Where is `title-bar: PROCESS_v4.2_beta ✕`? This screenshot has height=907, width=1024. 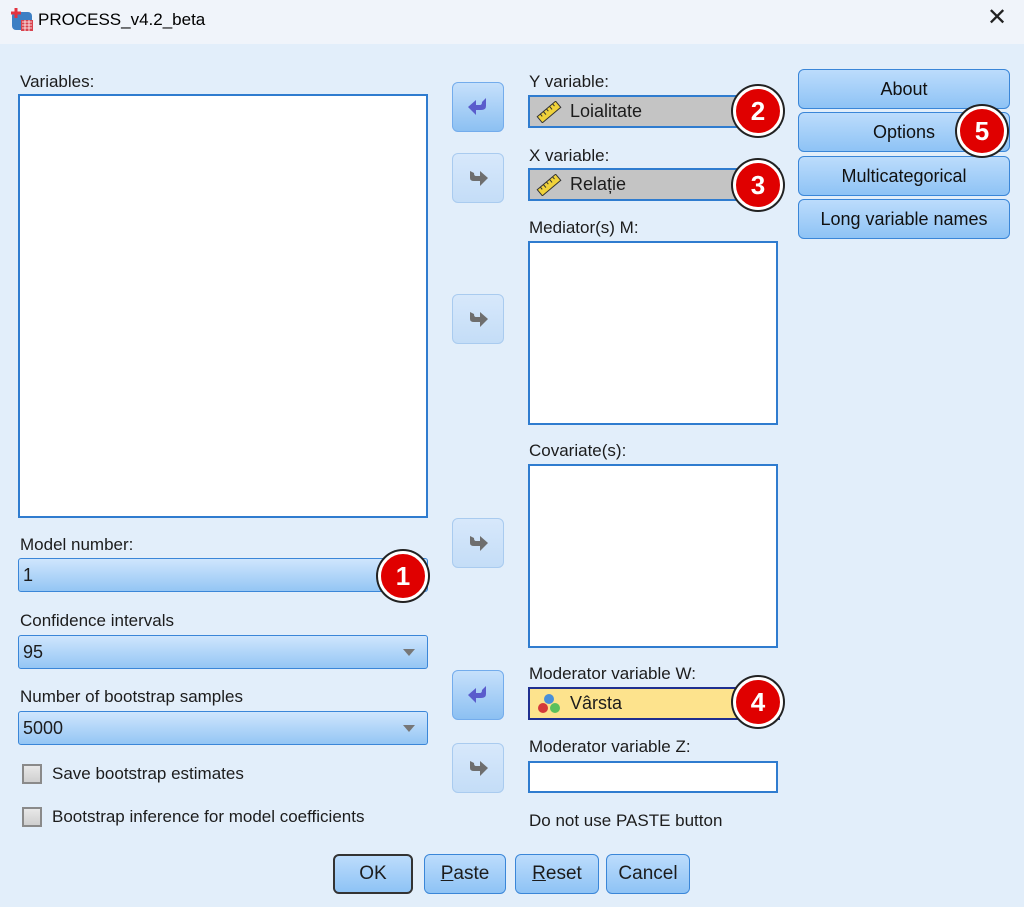
title-bar: PROCESS_v4.2_beta ✕ is located at coordinates (512, 22).